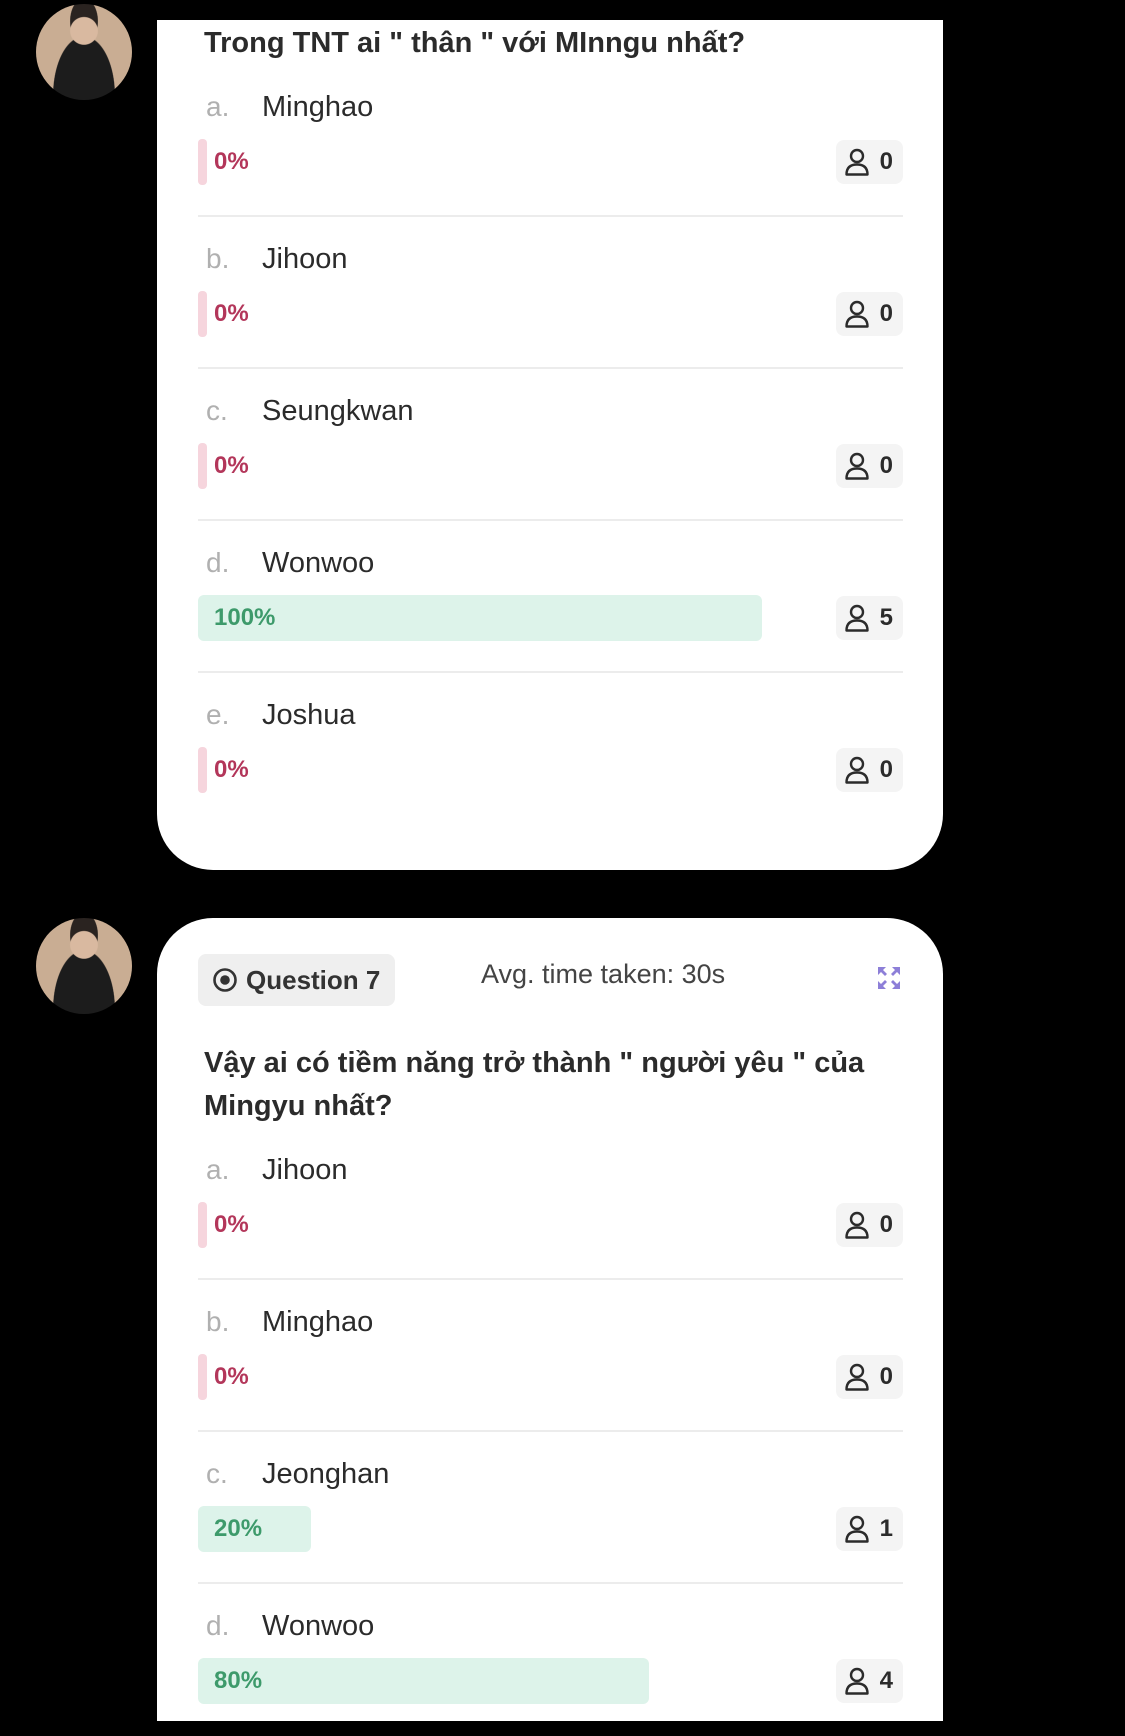 The width and height of the screenshot is (1125, 1736). I want to click on result-percent: 100%, so click(245, 617).